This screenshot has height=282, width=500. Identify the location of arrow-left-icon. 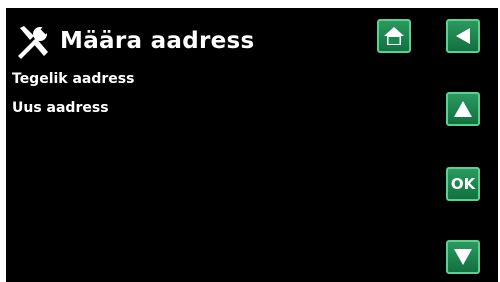
(463, 36).